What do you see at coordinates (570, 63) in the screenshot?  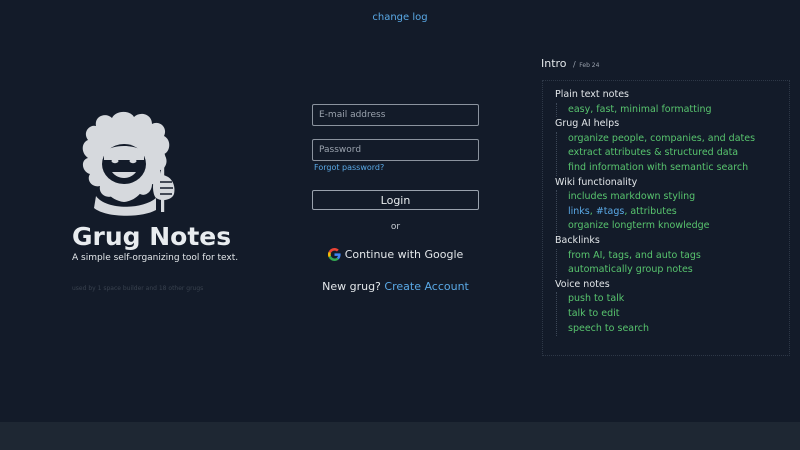 I see `intro-heading: Intro / Feb 24` at bounding box center [570, 63].